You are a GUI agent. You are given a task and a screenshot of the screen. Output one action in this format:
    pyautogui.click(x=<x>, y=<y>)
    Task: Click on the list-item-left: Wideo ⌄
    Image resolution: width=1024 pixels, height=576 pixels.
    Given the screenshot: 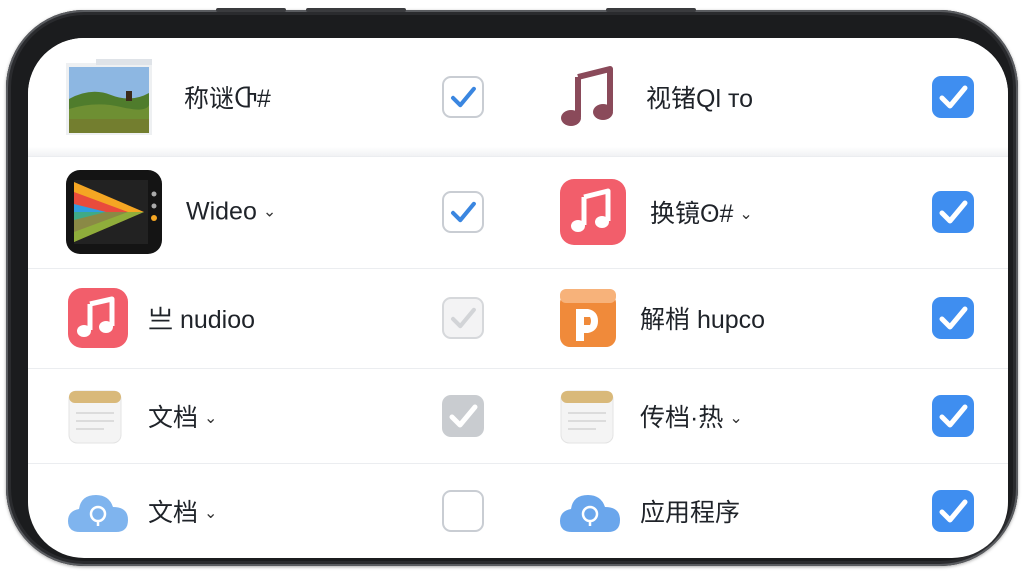 What is the action you would take?
    pyautogui.click(x=273, y=212)
    